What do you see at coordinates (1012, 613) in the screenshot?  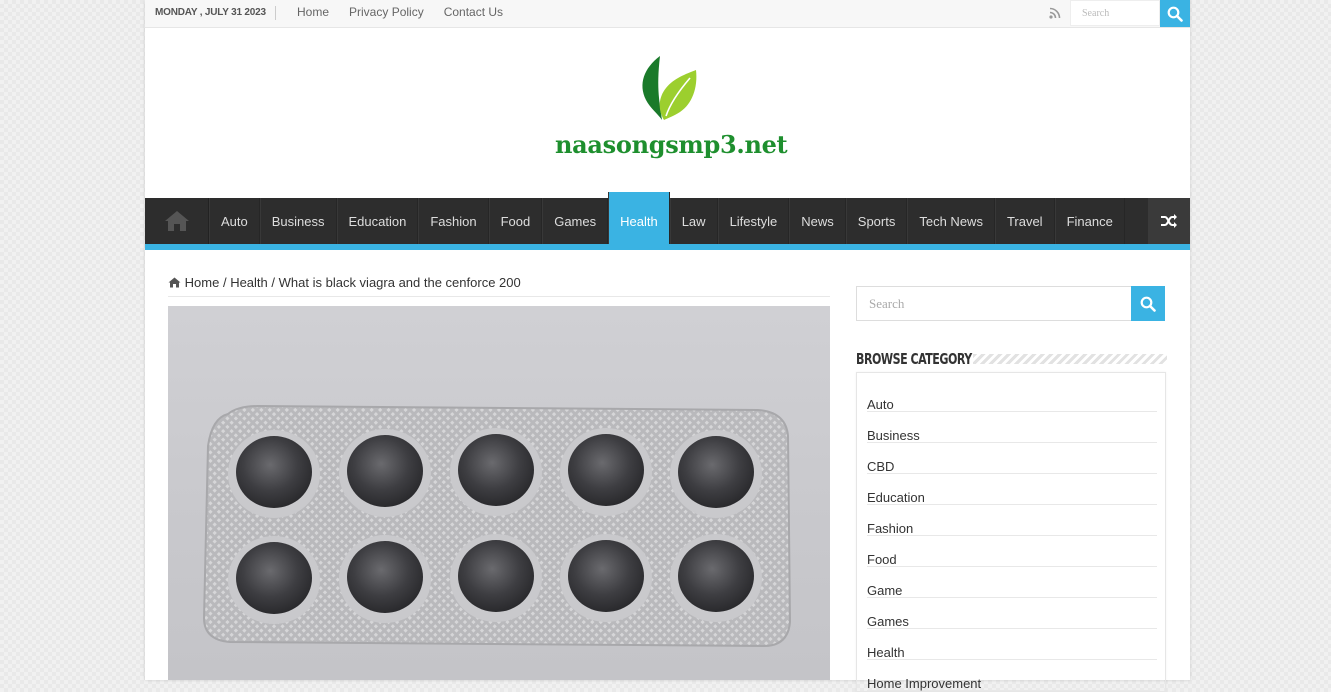 I see `category-item-games: Games` at bounding box center [1012, 613].